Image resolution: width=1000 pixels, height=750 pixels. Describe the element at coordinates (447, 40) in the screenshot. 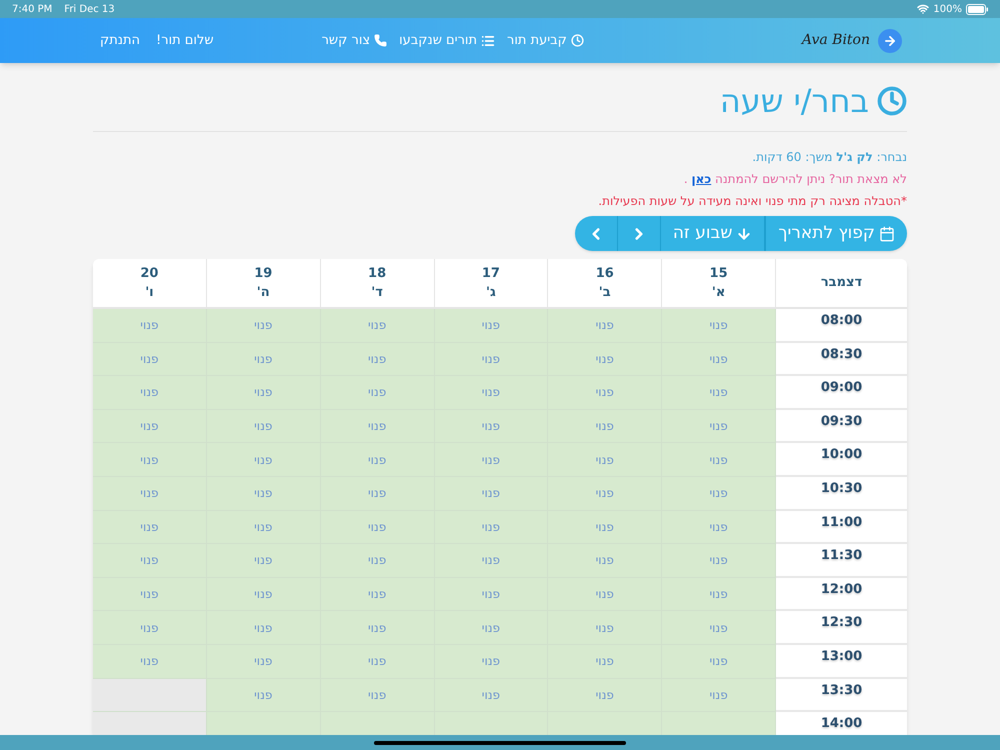

I see `nav-link: תורים שנקבעו` at that location.